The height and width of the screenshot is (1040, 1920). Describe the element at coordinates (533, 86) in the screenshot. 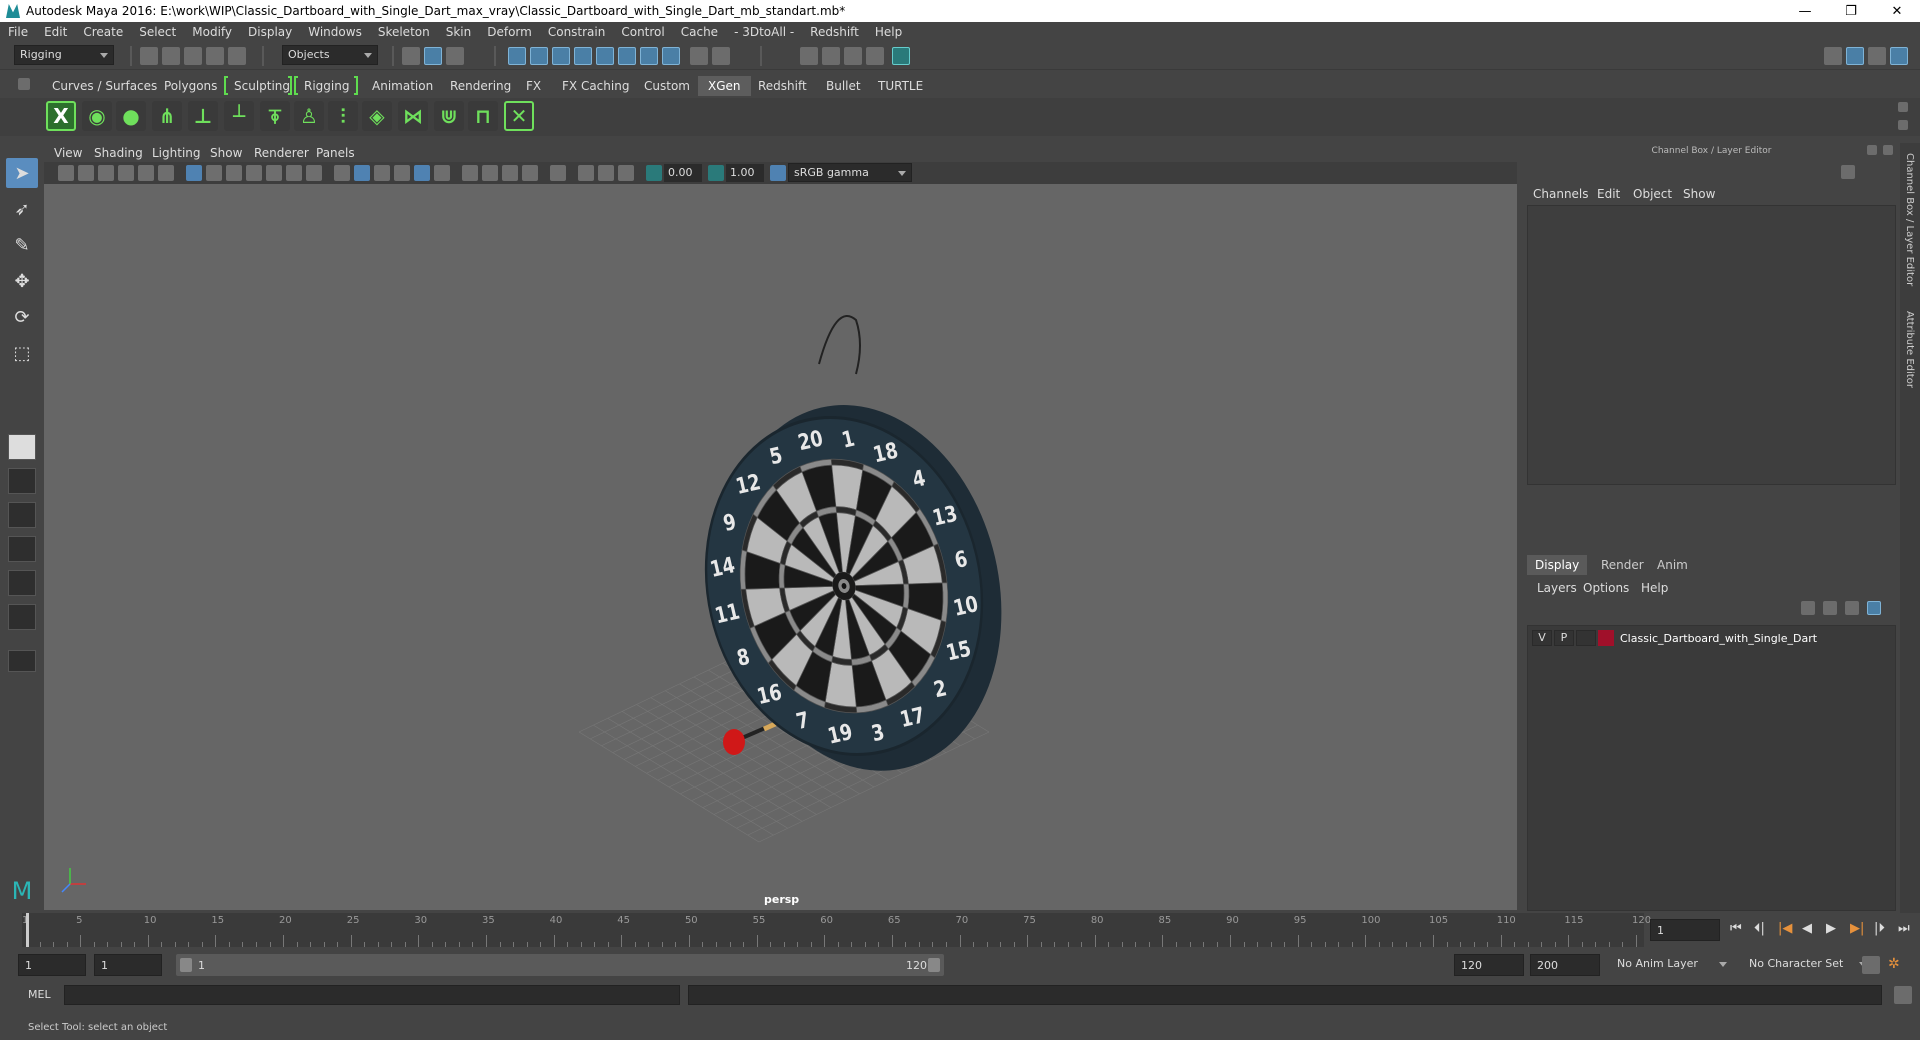

I see `tab-fx: FX` at that location.